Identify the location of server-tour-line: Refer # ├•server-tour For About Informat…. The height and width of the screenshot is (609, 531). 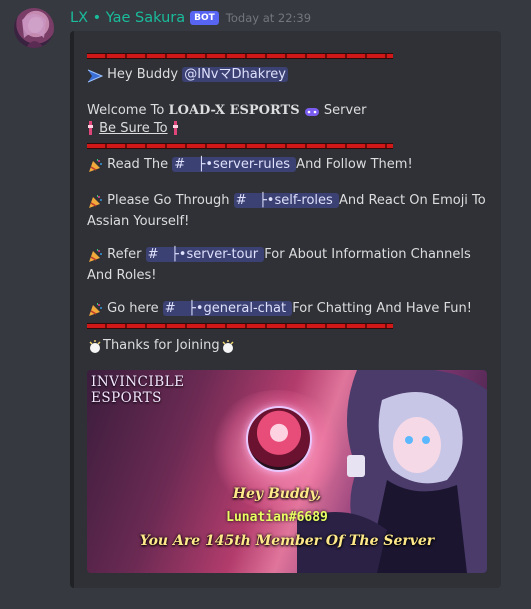
(287, 265).